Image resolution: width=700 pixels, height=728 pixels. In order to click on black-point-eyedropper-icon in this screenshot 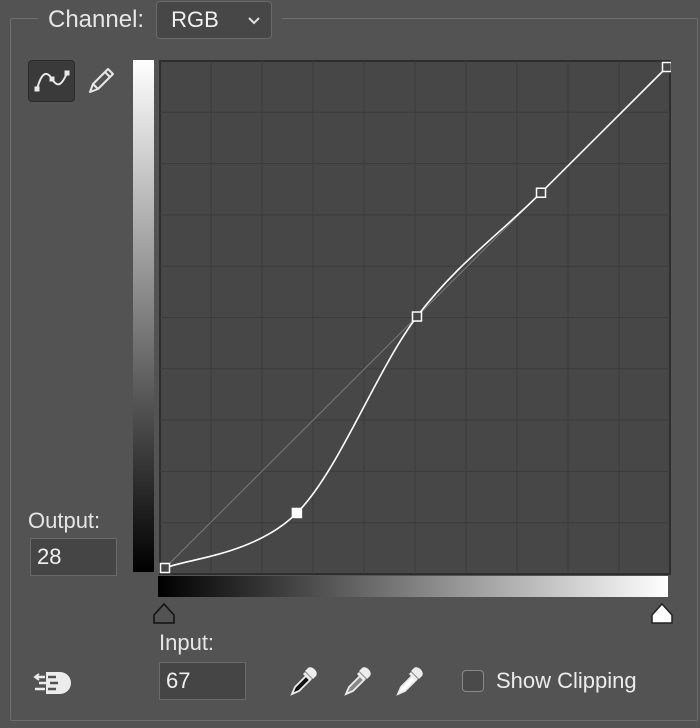, I will do `click(304, 682)`.